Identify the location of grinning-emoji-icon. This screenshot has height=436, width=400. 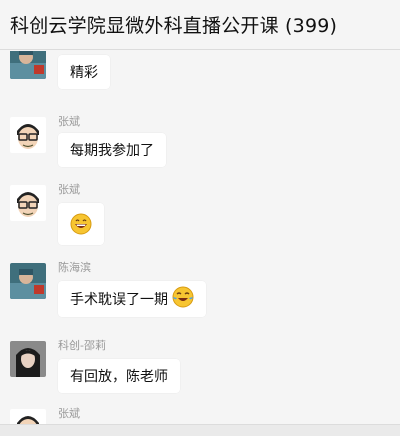
(81, 224).